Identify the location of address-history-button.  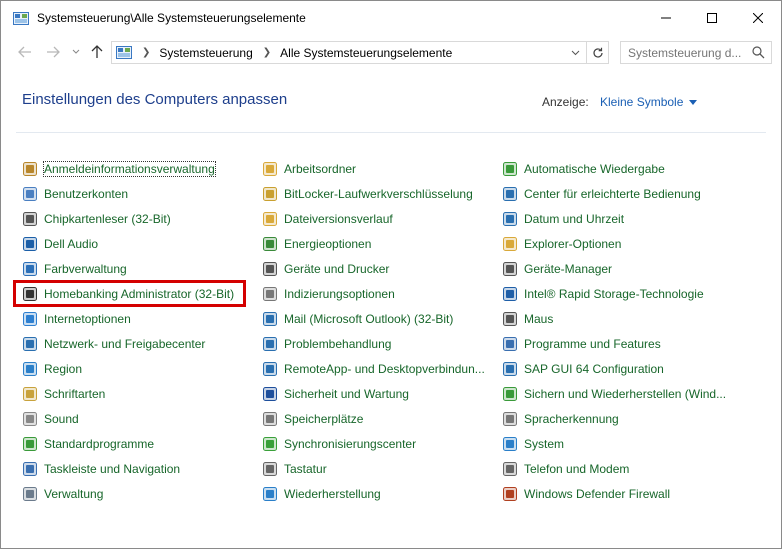
(575, 52).